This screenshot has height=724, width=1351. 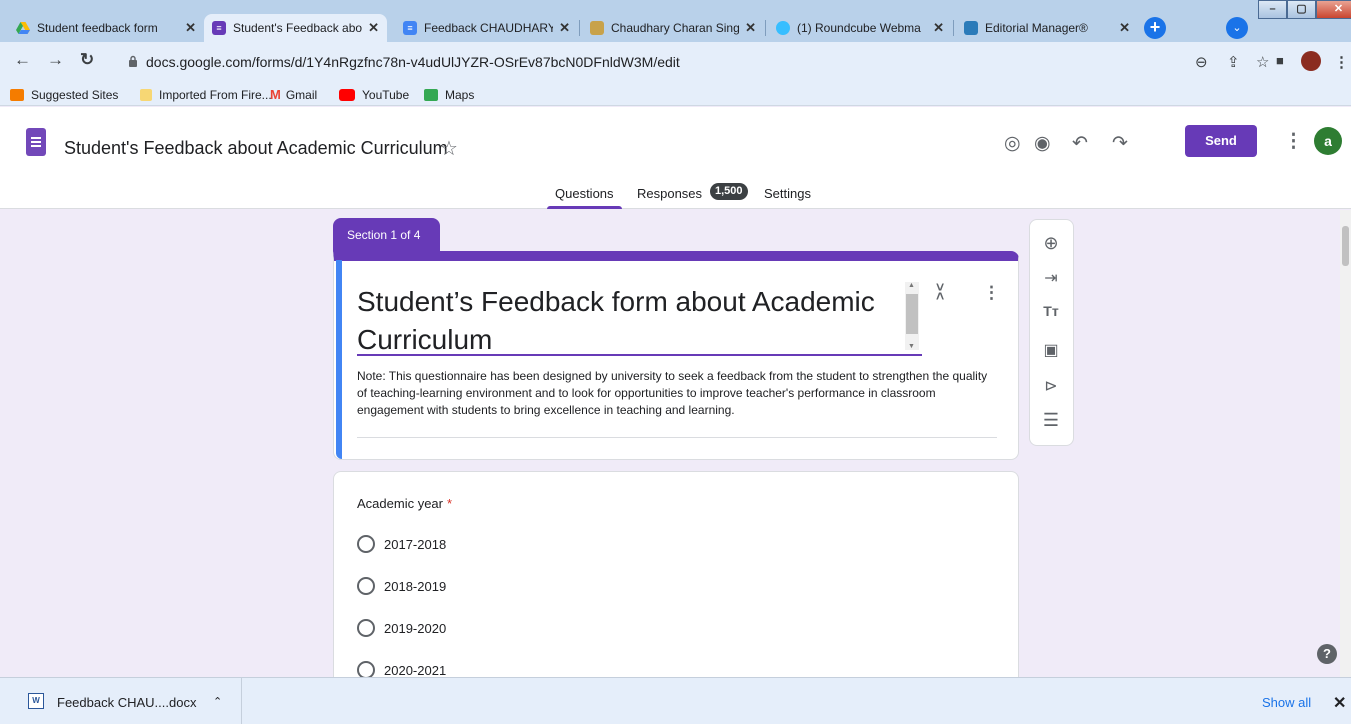 What do you see at coordinates (1051, 420) in the screenshot?
I see `add-section-icon: ☰` at bounding box center [1051, 420].